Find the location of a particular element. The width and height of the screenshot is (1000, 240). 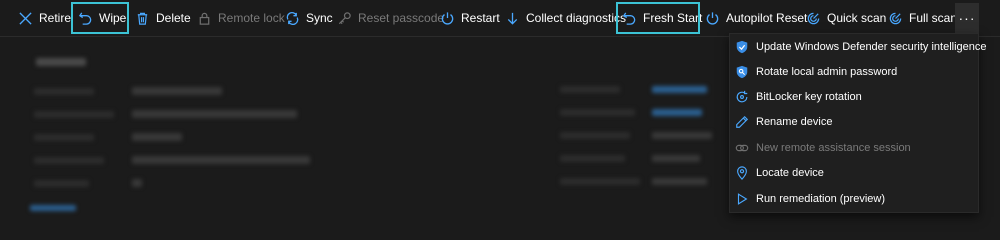

menu-item-bitlocker-rotation: BitLocker key rotation is located at coordinates (854, 97).